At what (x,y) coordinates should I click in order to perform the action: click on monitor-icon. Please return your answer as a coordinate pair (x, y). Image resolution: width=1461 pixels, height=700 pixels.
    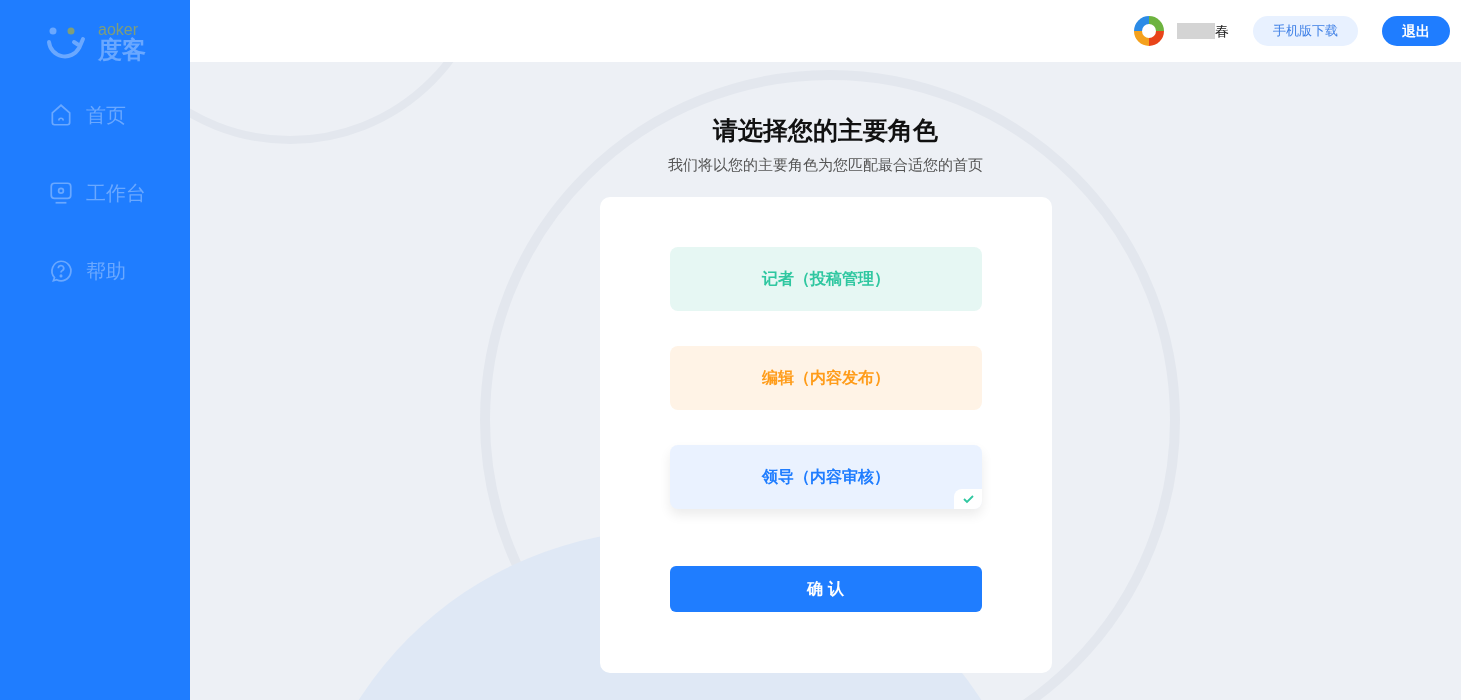
    Looking at the image, I should click on (61, 193).